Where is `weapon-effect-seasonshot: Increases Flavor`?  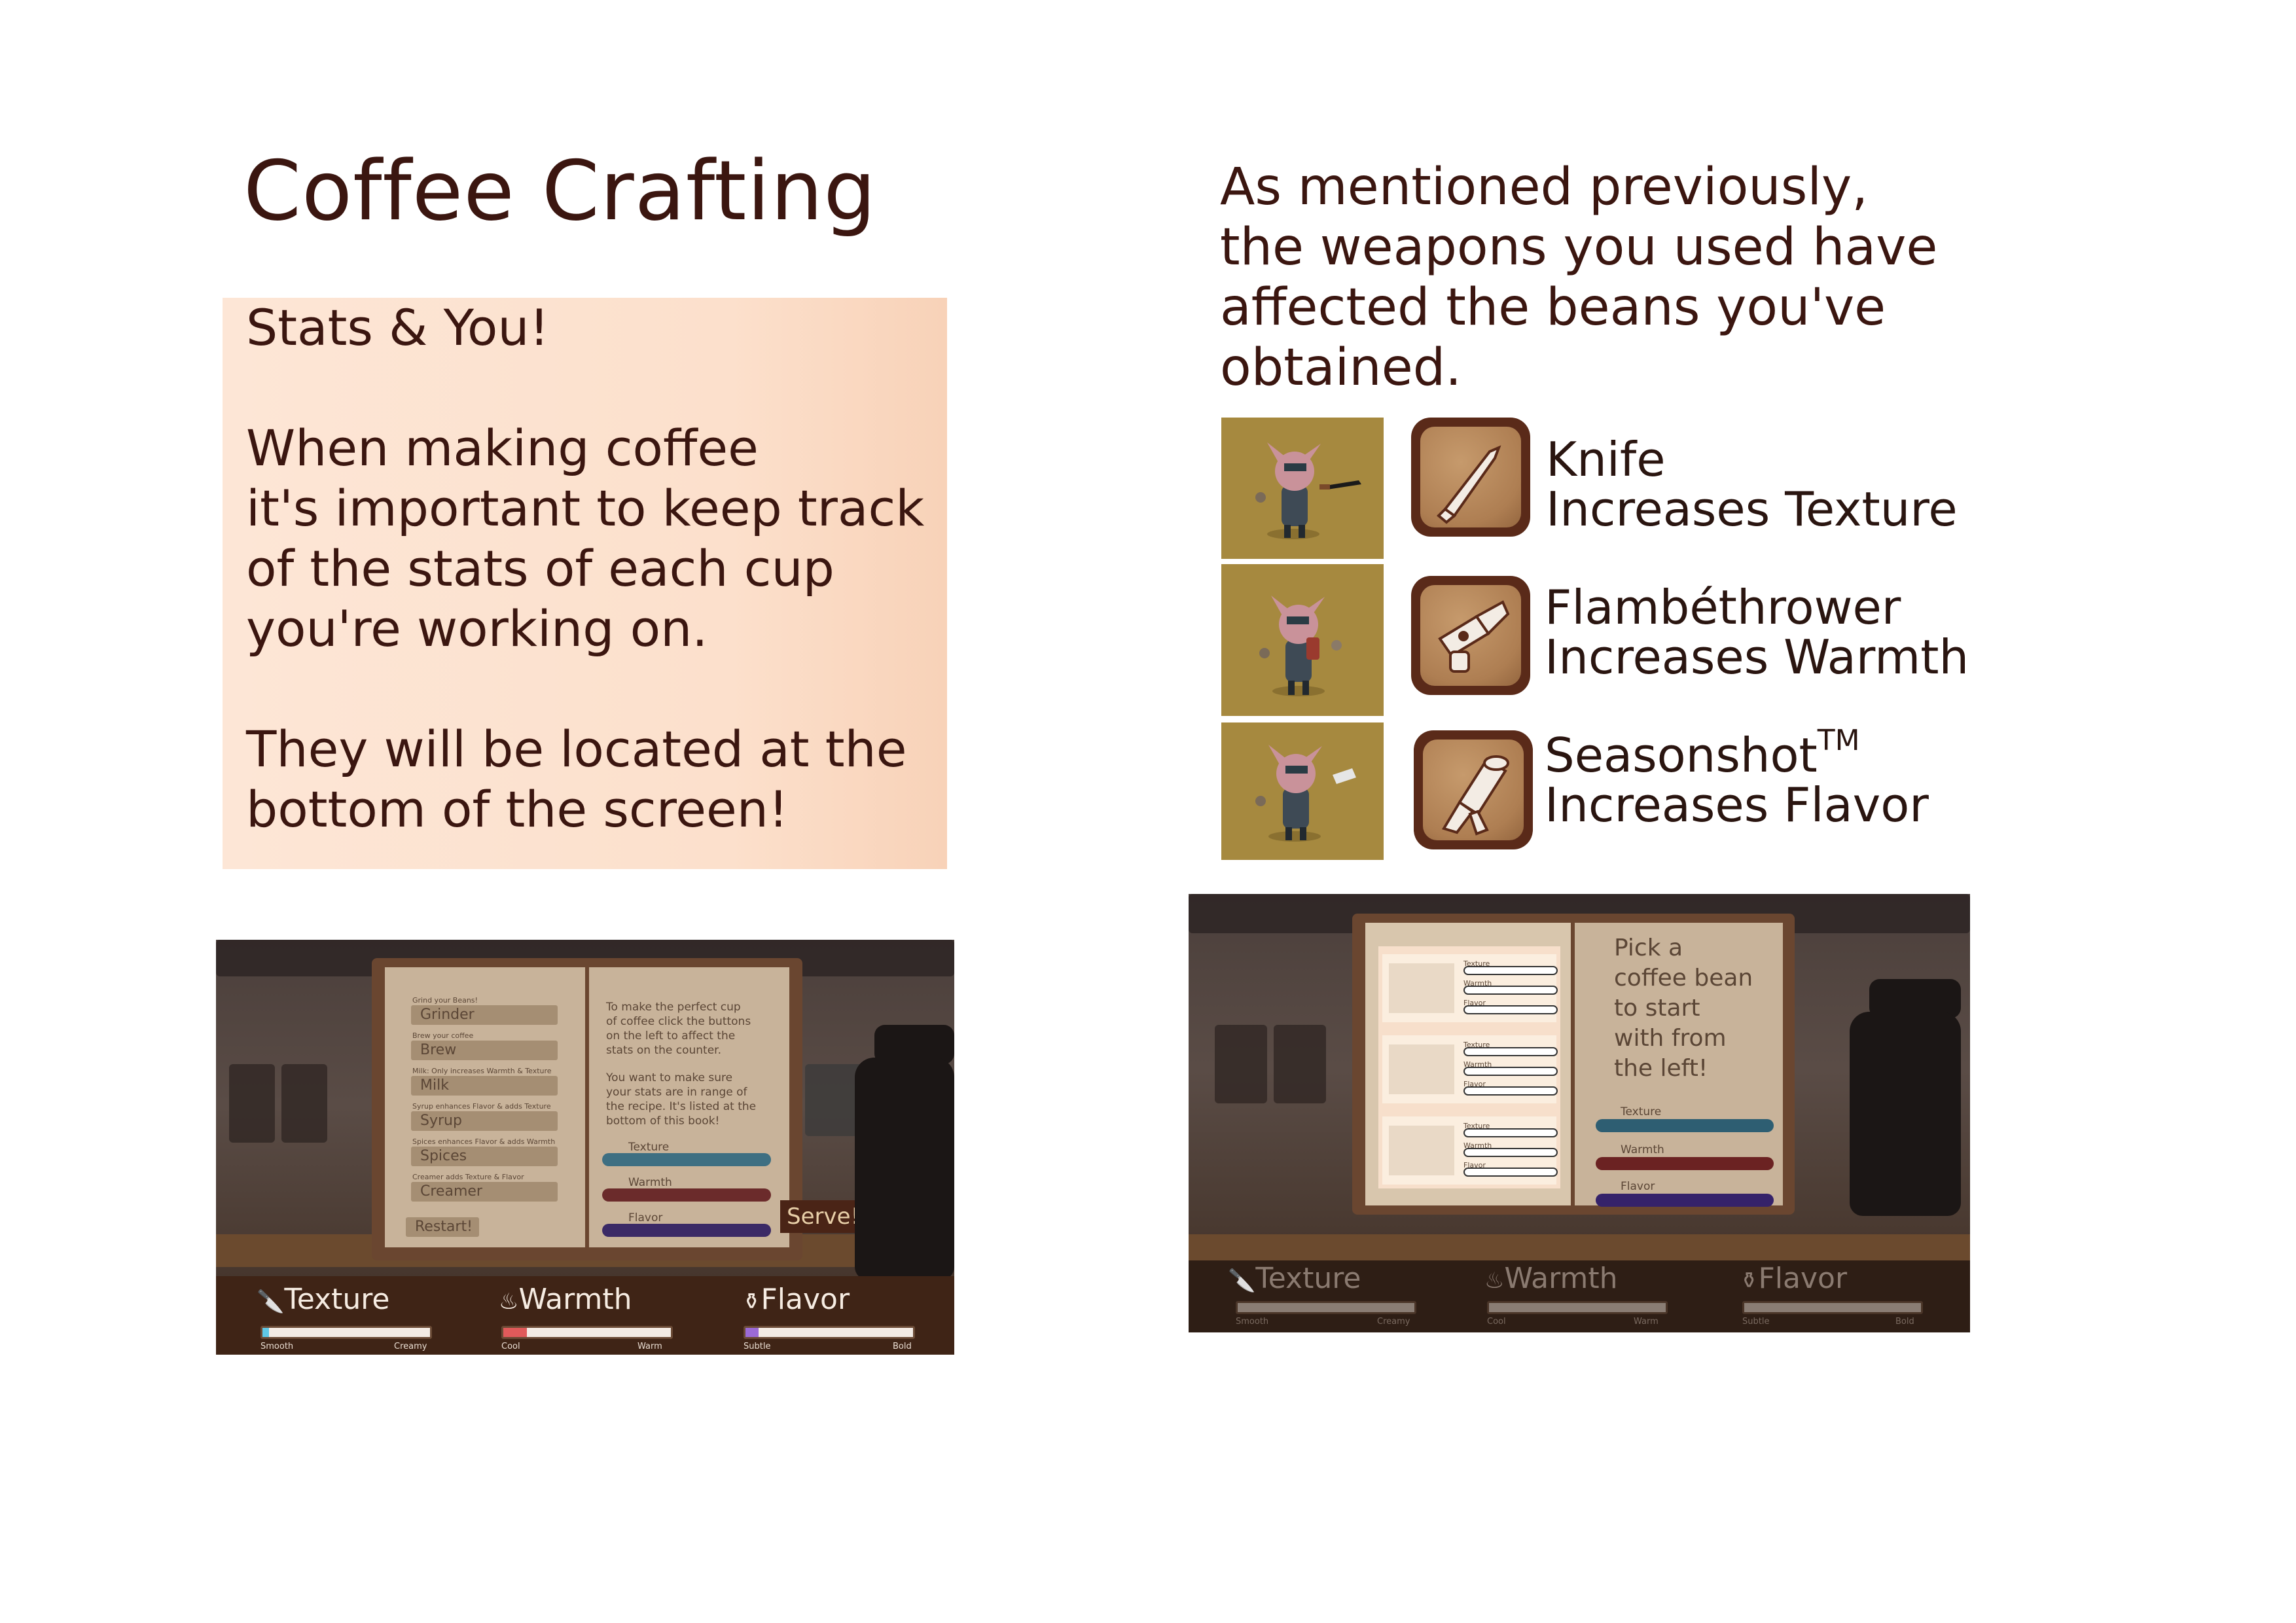
weapon-effect-seasonshot: Increases Flavor is located at coordinates (1737, 804).